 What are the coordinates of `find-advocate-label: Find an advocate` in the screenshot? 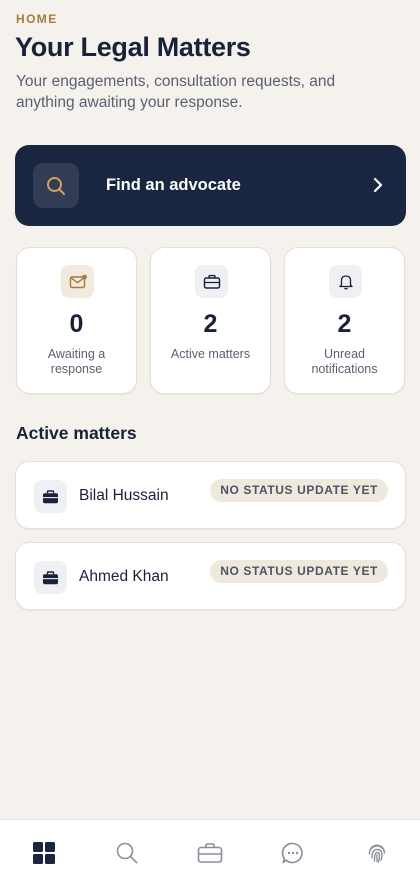 It's located at (173, 185).